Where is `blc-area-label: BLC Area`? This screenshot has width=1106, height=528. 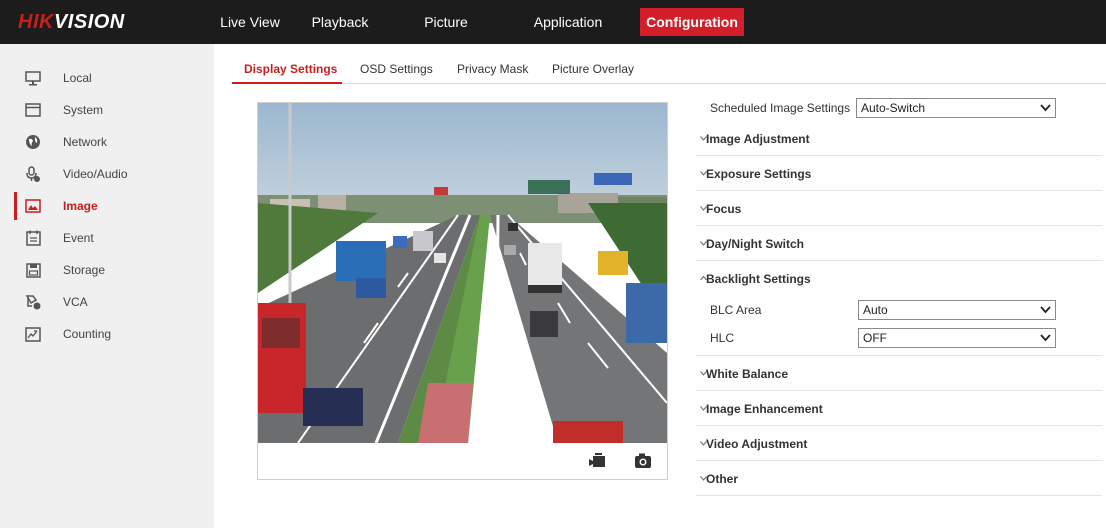 blc-area-label: BLC Area is located at coordinates (736, 310).